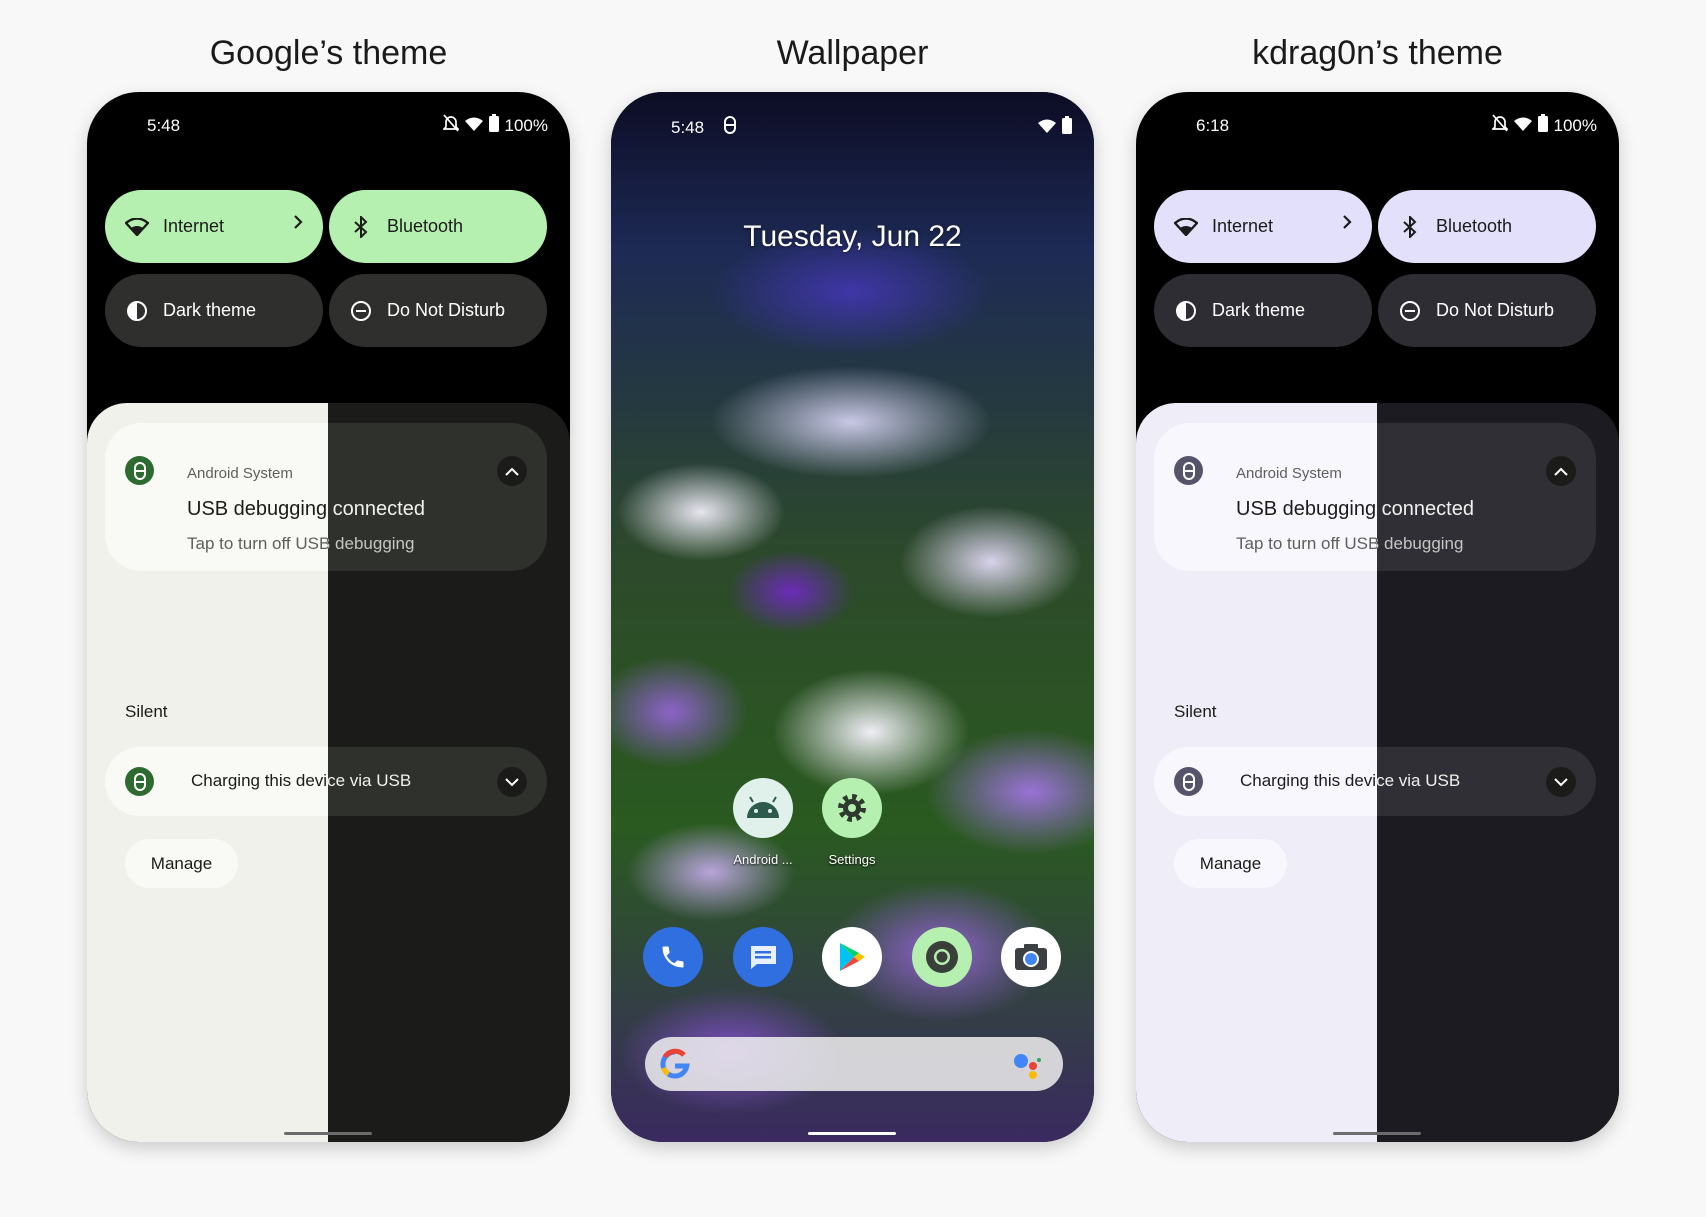 This screenshot has height=1217, width=1706. Describe the element at coordinates (675, 1068) in the screenshot. I see `google-g-icon` at that location.